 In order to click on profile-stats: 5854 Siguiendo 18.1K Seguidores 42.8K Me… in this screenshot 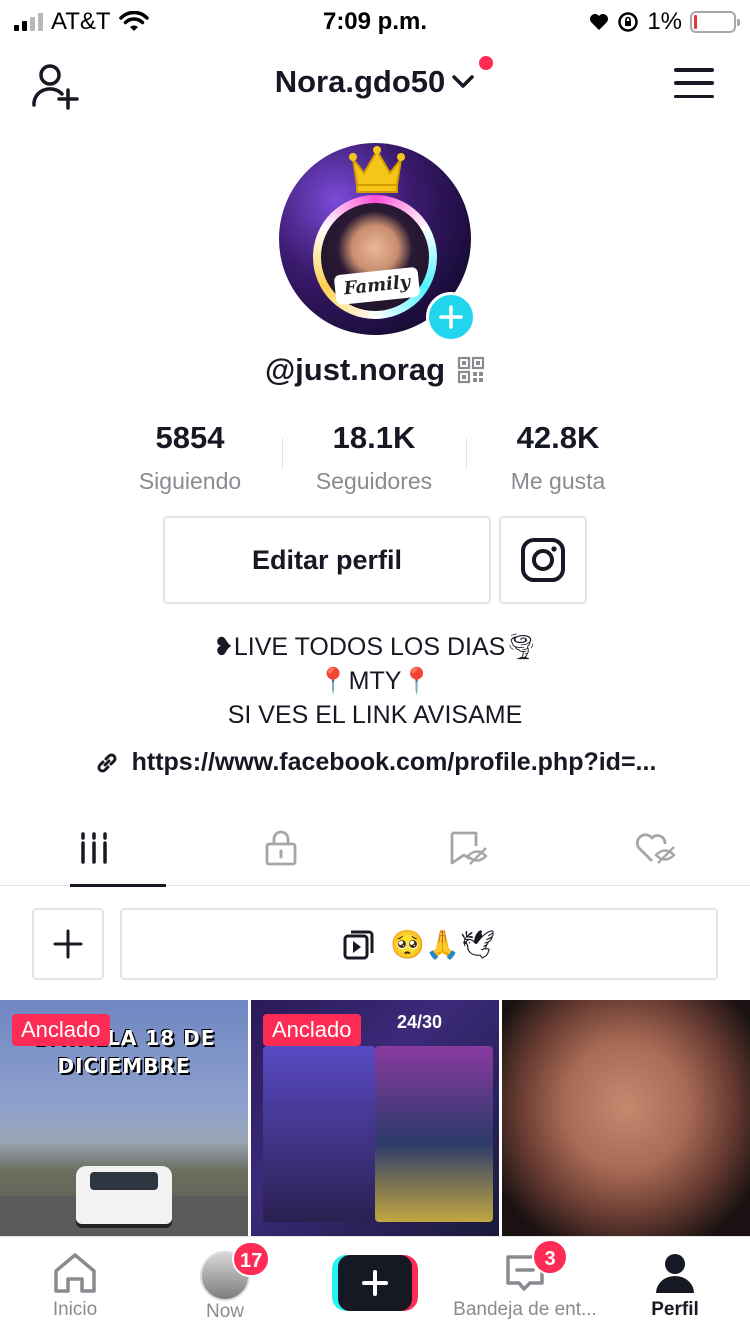, I will do `click(375, 457)`.